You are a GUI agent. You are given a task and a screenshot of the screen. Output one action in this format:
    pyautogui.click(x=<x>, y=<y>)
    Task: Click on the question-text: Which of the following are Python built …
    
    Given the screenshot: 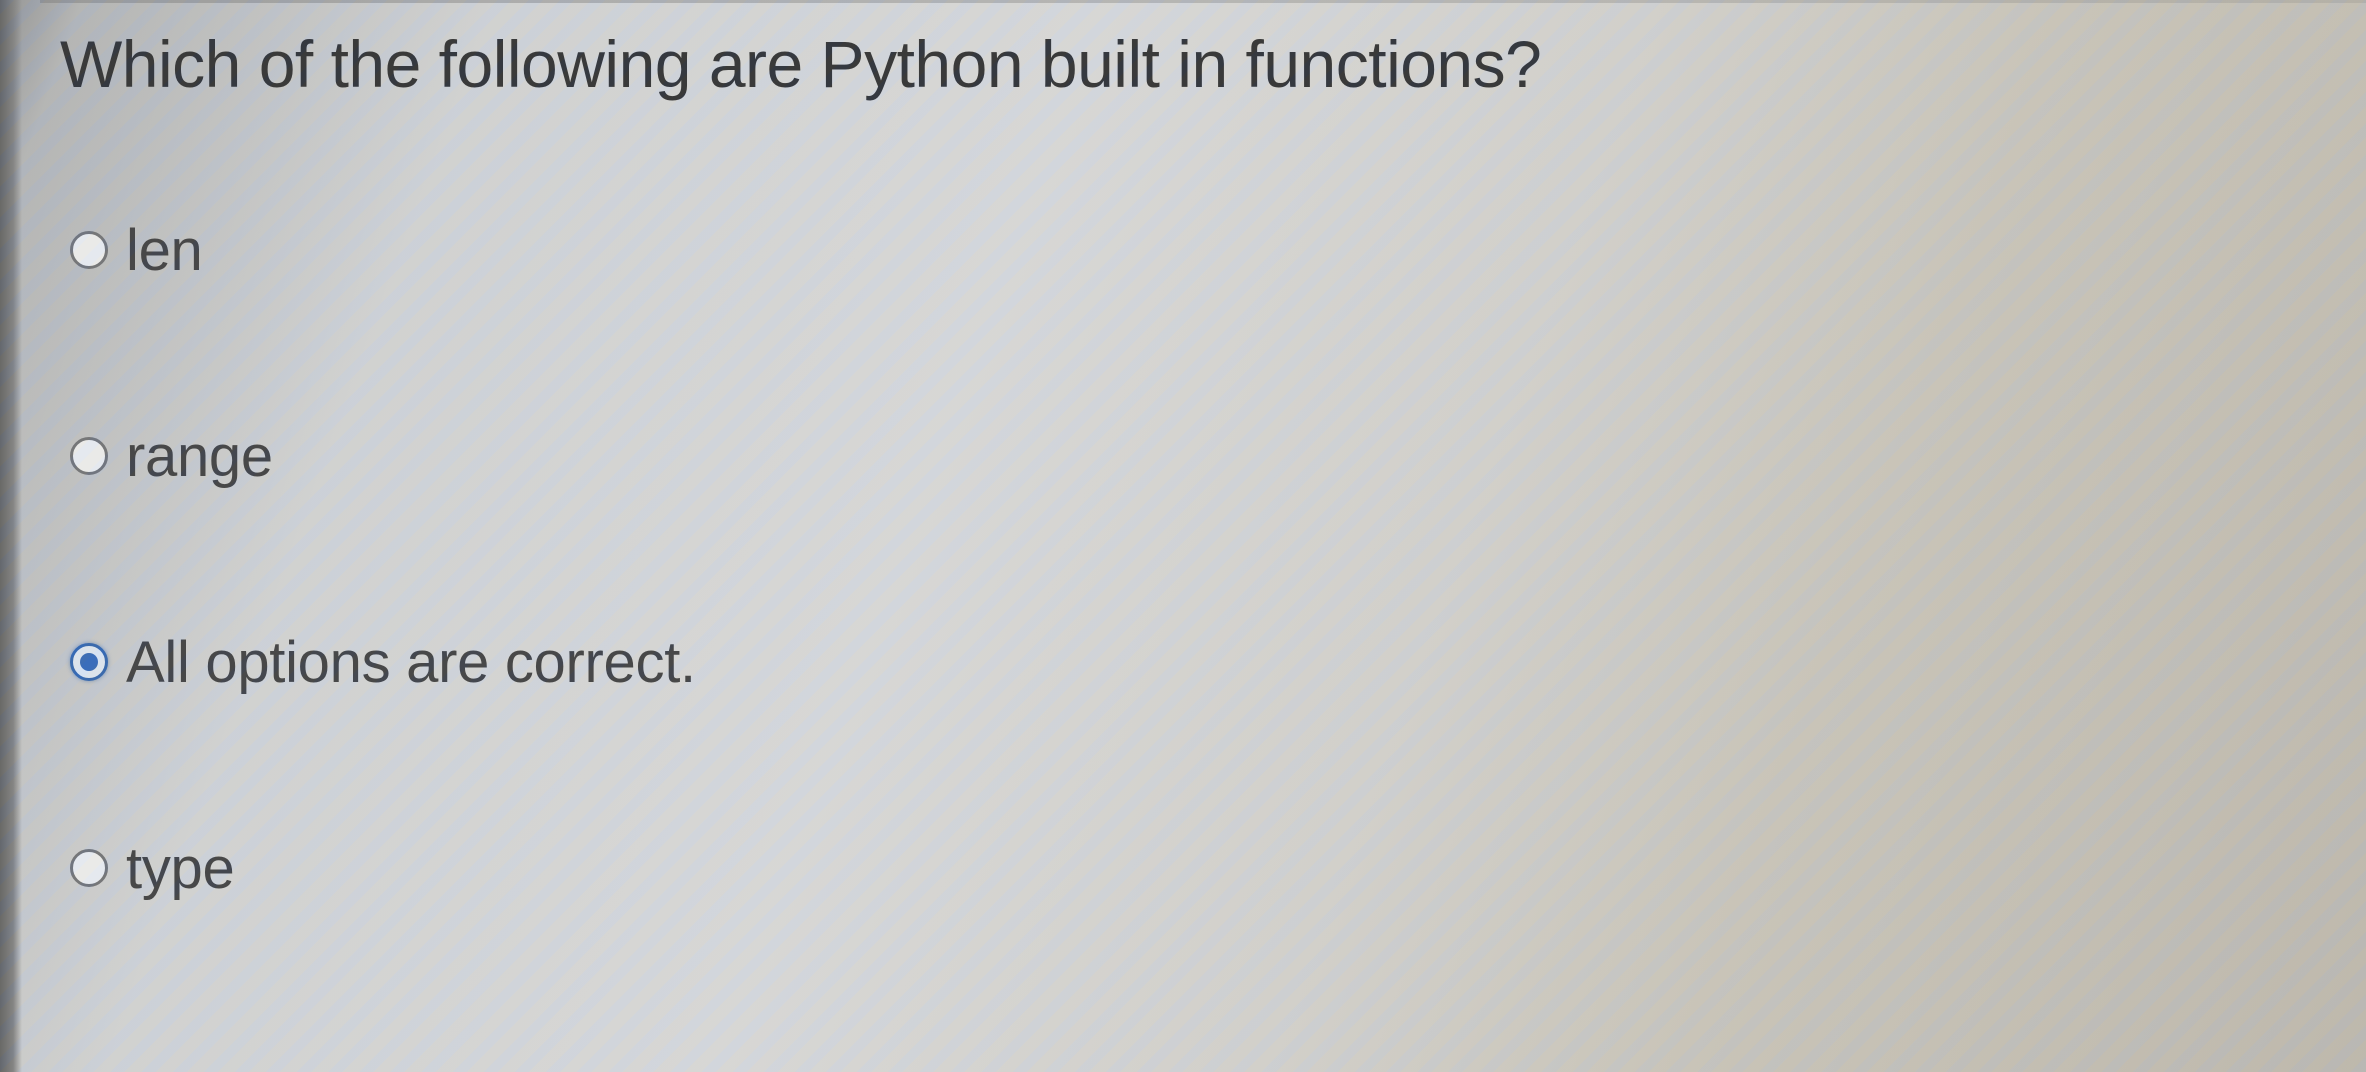 What is the action you would take?
    pyautogui.click(x=801, y=64)
    